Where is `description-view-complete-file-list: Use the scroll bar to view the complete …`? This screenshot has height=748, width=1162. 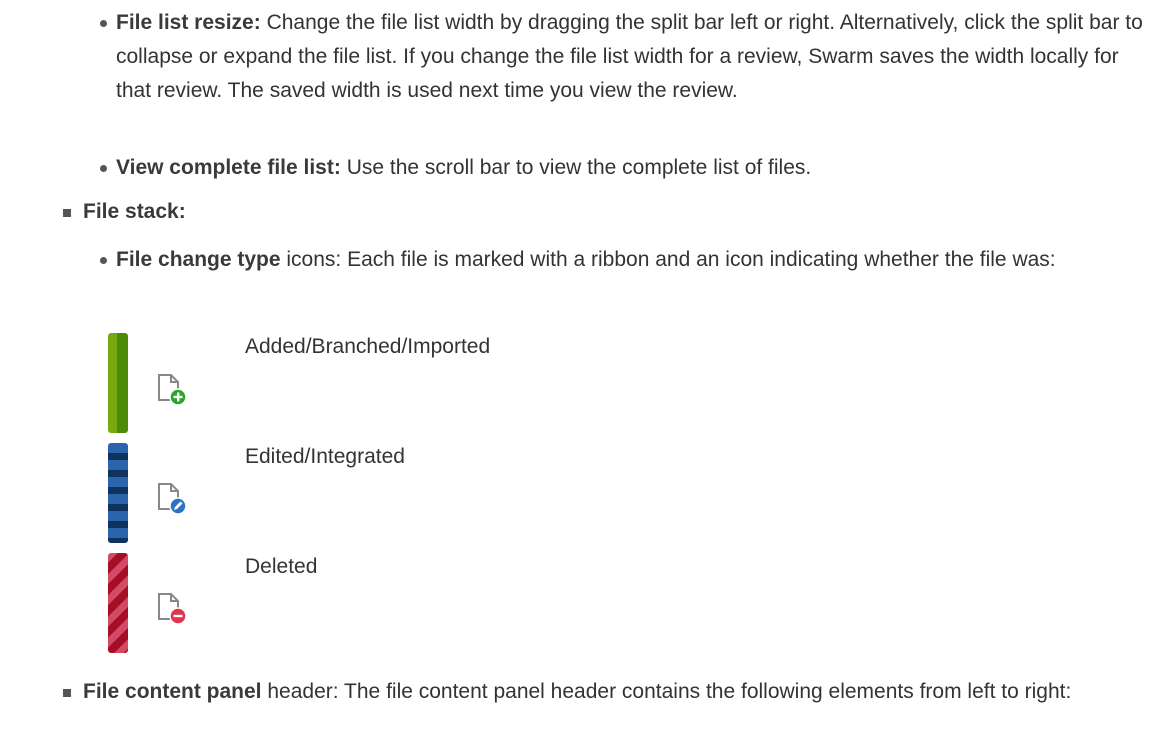 description-view-complete-file-list: Use the scroll bar to view the complete … is located at coordinates (576, 167).